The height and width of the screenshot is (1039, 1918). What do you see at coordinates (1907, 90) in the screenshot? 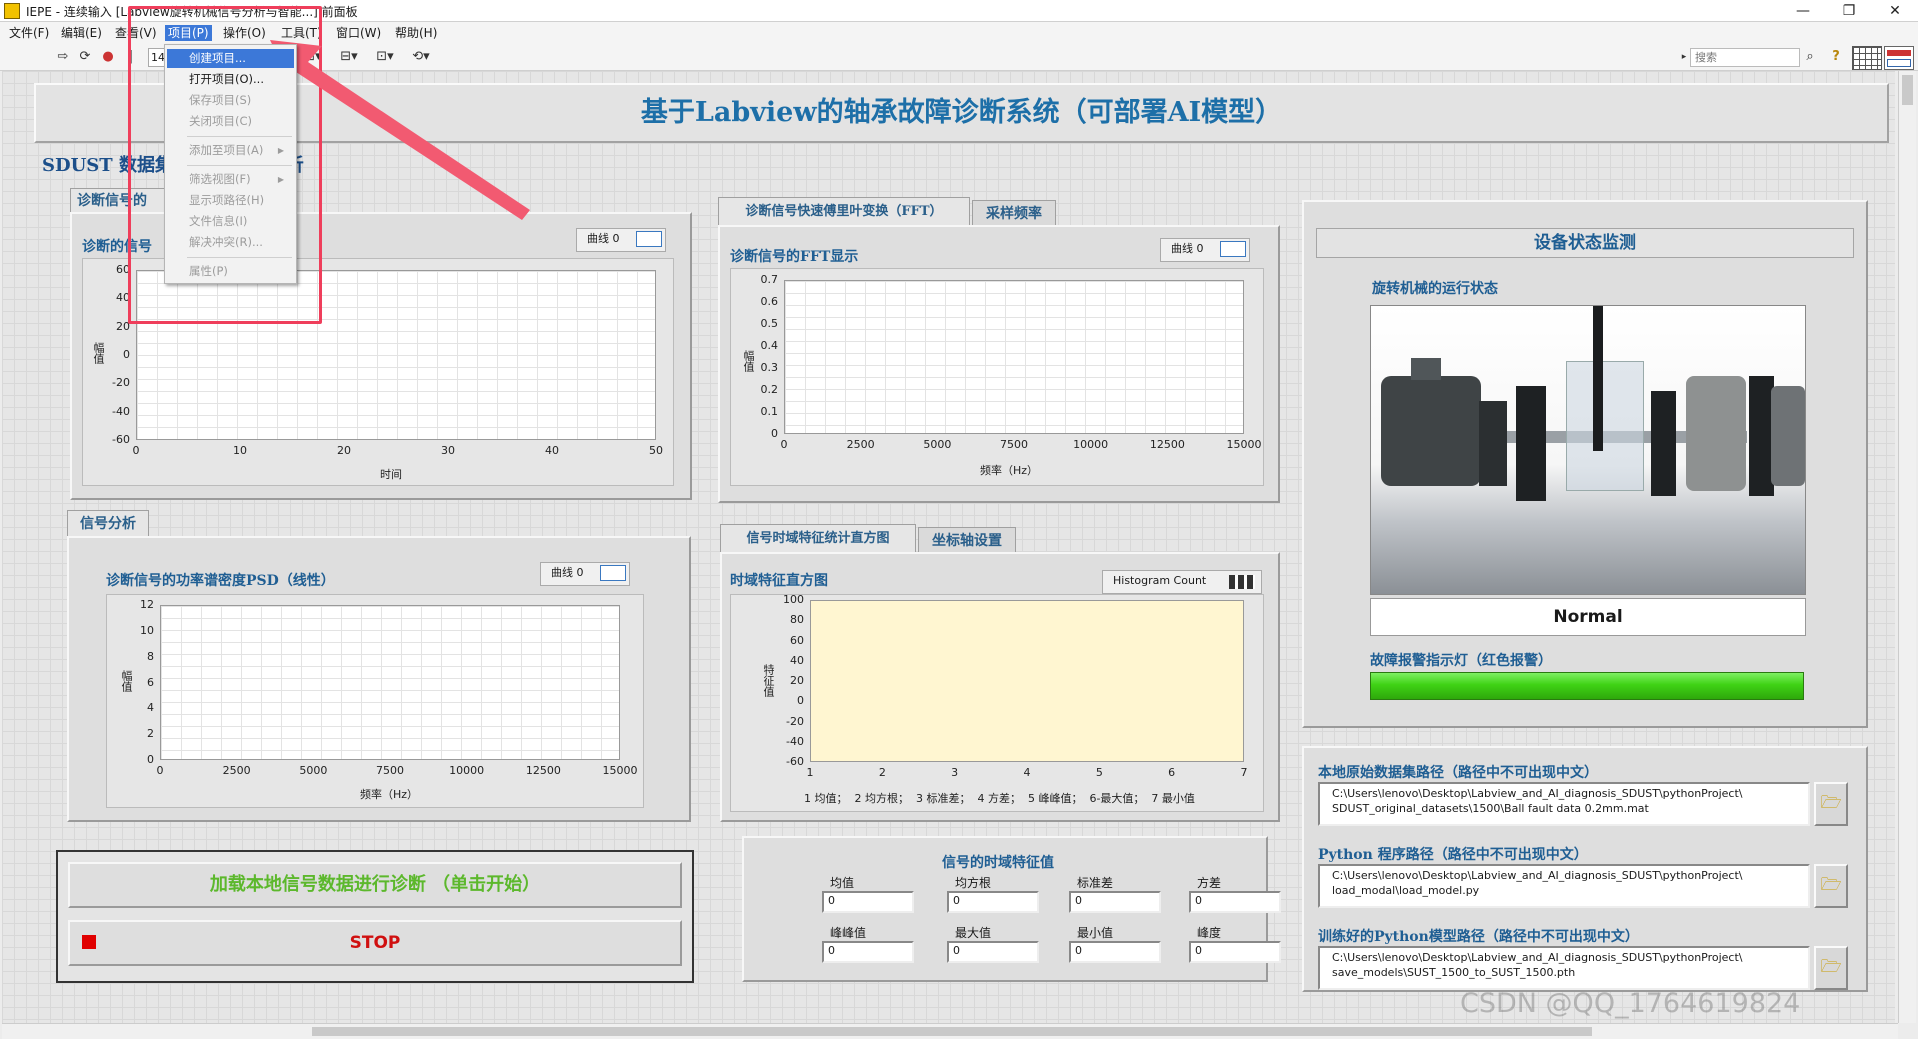
I see `vertical-scroll-thumb` at bounding box center [1907, 90].